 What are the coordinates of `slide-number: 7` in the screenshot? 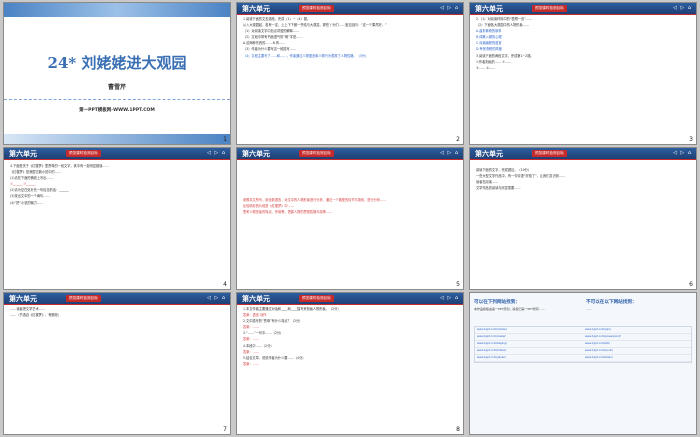 It's located at (225, 429).